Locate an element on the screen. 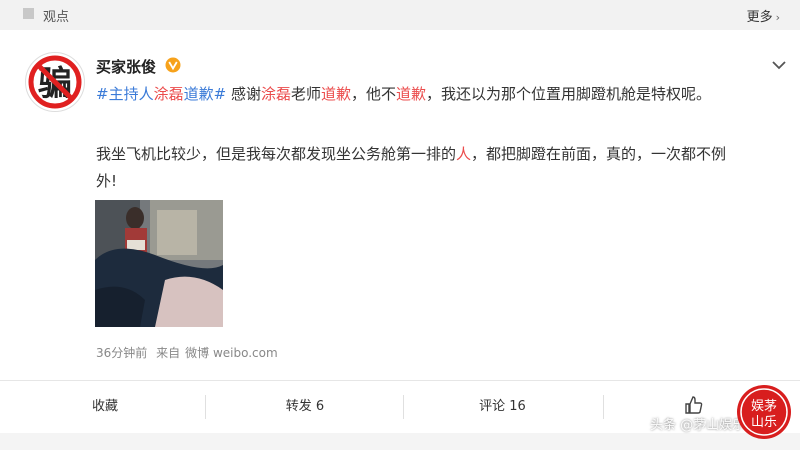 The width and height of the screenshot is (800, 450). cabin-photo is located at coordinates (159, 263).